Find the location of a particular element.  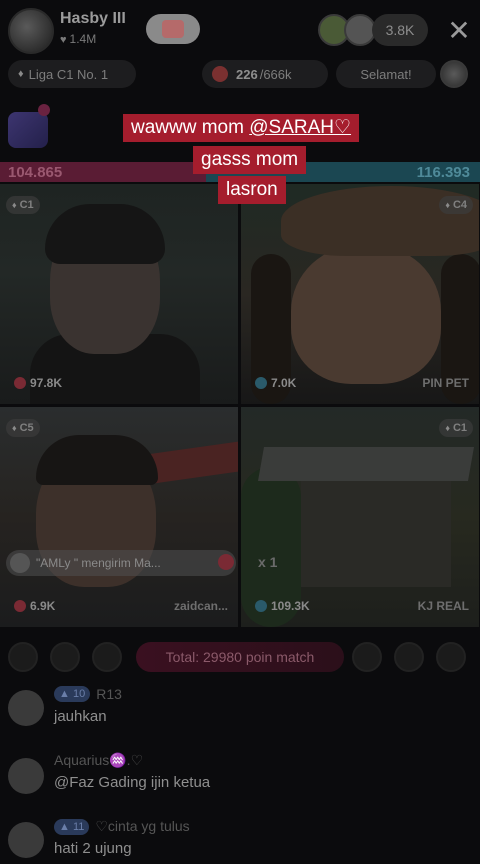

goal-value: 226 is located at coordinates (247, 74).